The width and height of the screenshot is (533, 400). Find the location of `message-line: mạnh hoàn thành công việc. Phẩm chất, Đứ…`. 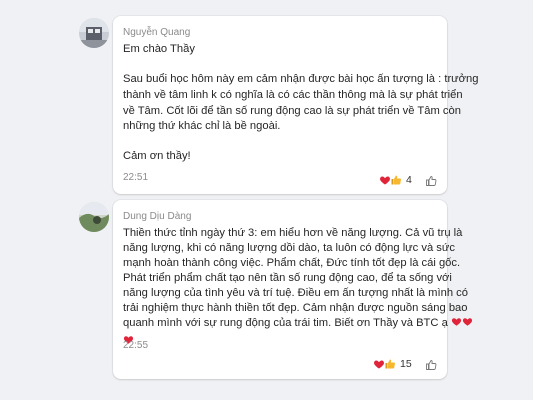

message-line: mạnh hoàn thành công việc. Phẩm chất, Đứ… is located at coordinates (292, 263).